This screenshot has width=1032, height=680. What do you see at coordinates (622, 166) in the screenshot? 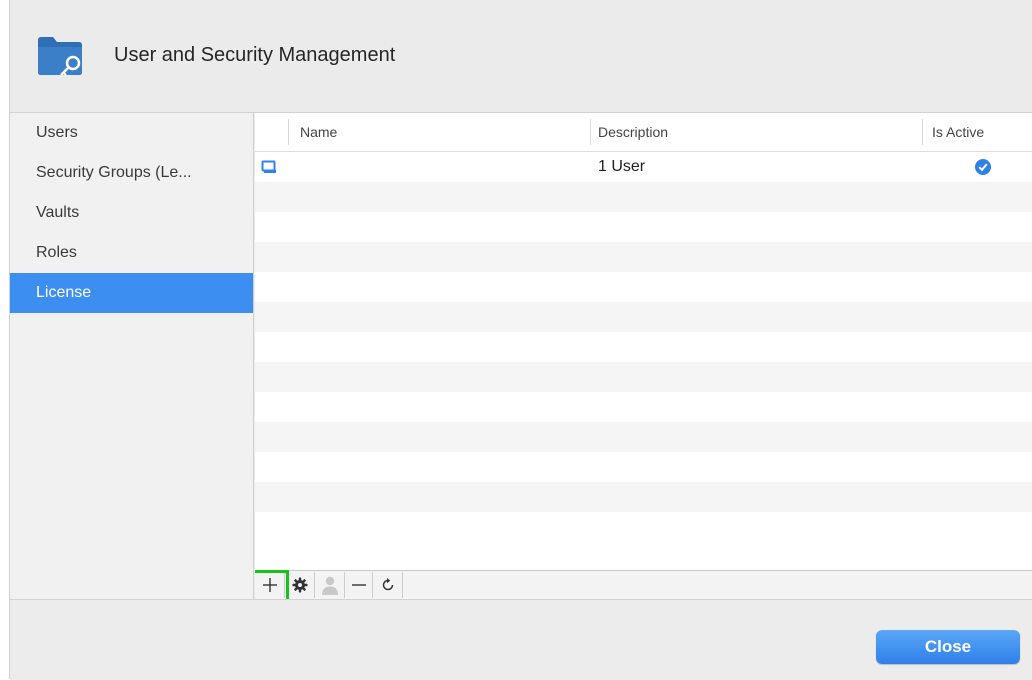
I see `row-description: 1 User` at bounding box center [622, 166].